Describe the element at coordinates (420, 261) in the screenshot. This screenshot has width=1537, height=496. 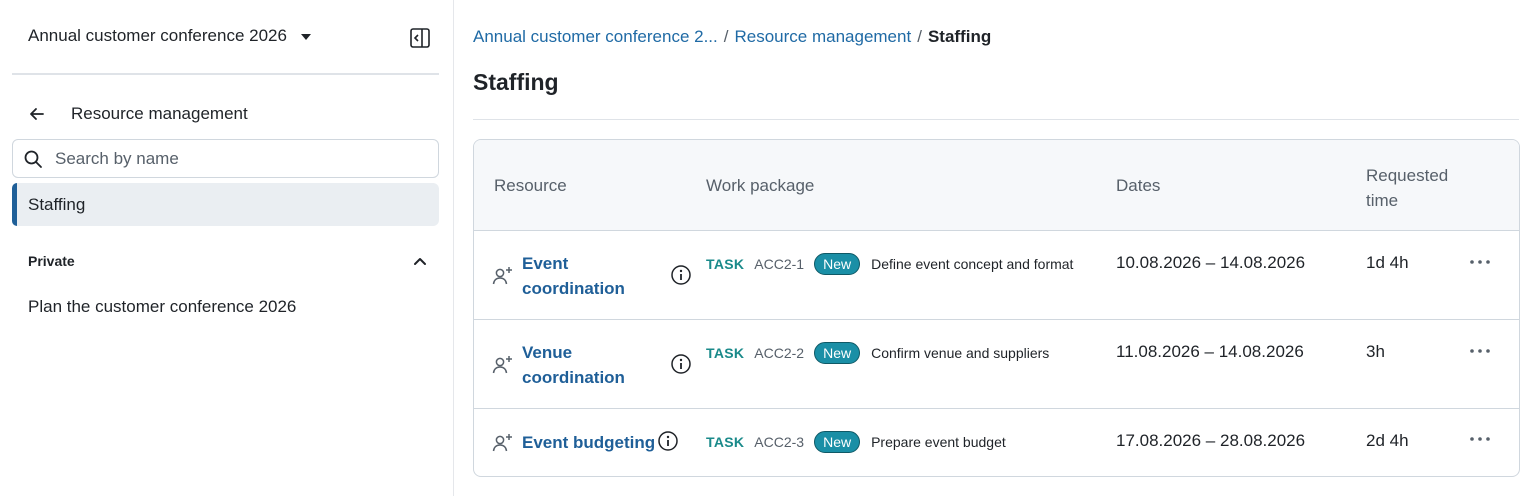
I see `chevron-up-icon` at that location.